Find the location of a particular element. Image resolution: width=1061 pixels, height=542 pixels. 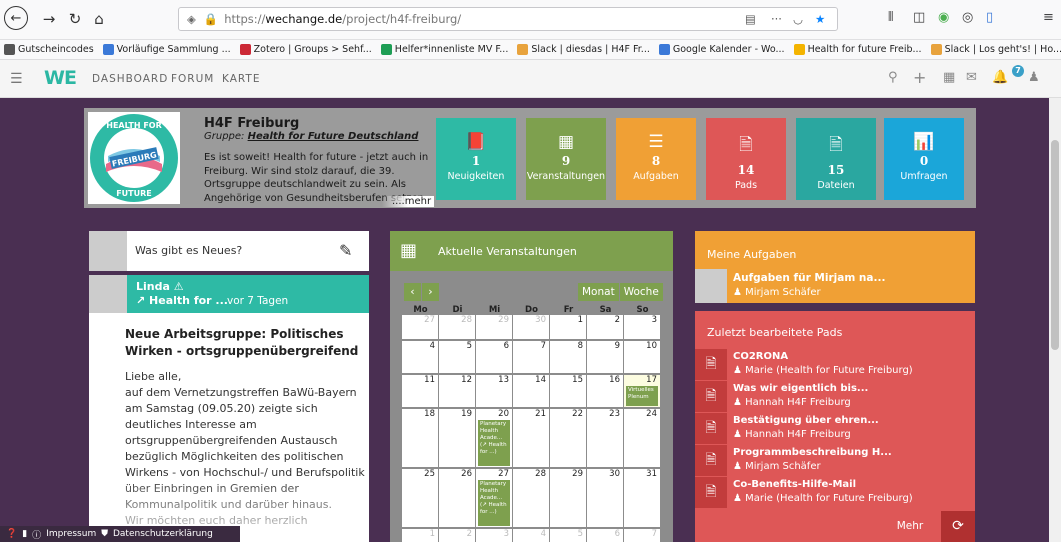

month-view-button: Monat is located at coordinates (598, 292).